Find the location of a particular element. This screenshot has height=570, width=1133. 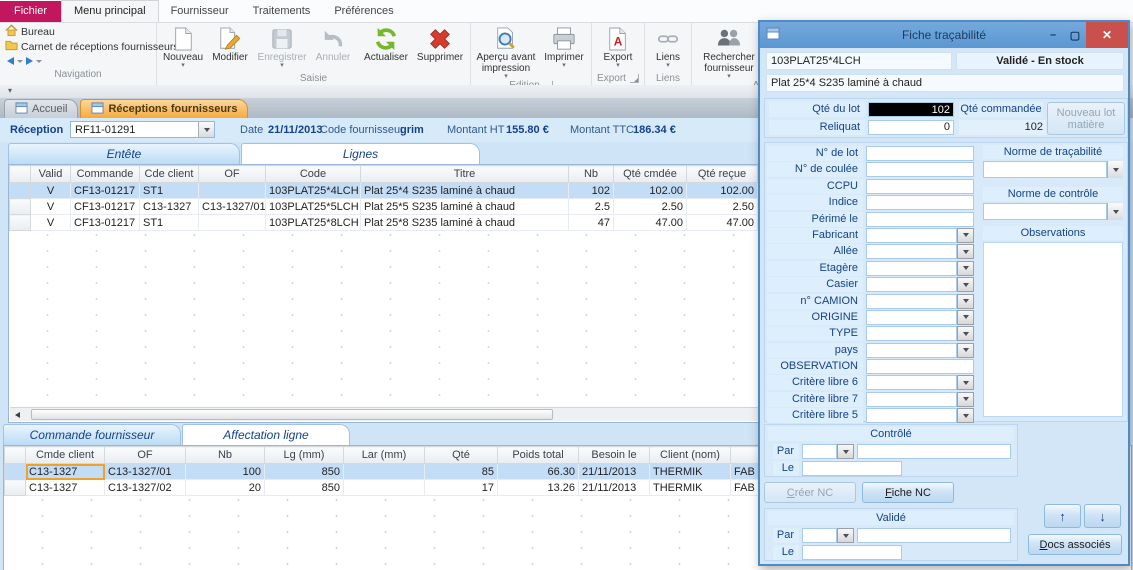

move-down-button: ↓ is located at coordinates (1102, 516).